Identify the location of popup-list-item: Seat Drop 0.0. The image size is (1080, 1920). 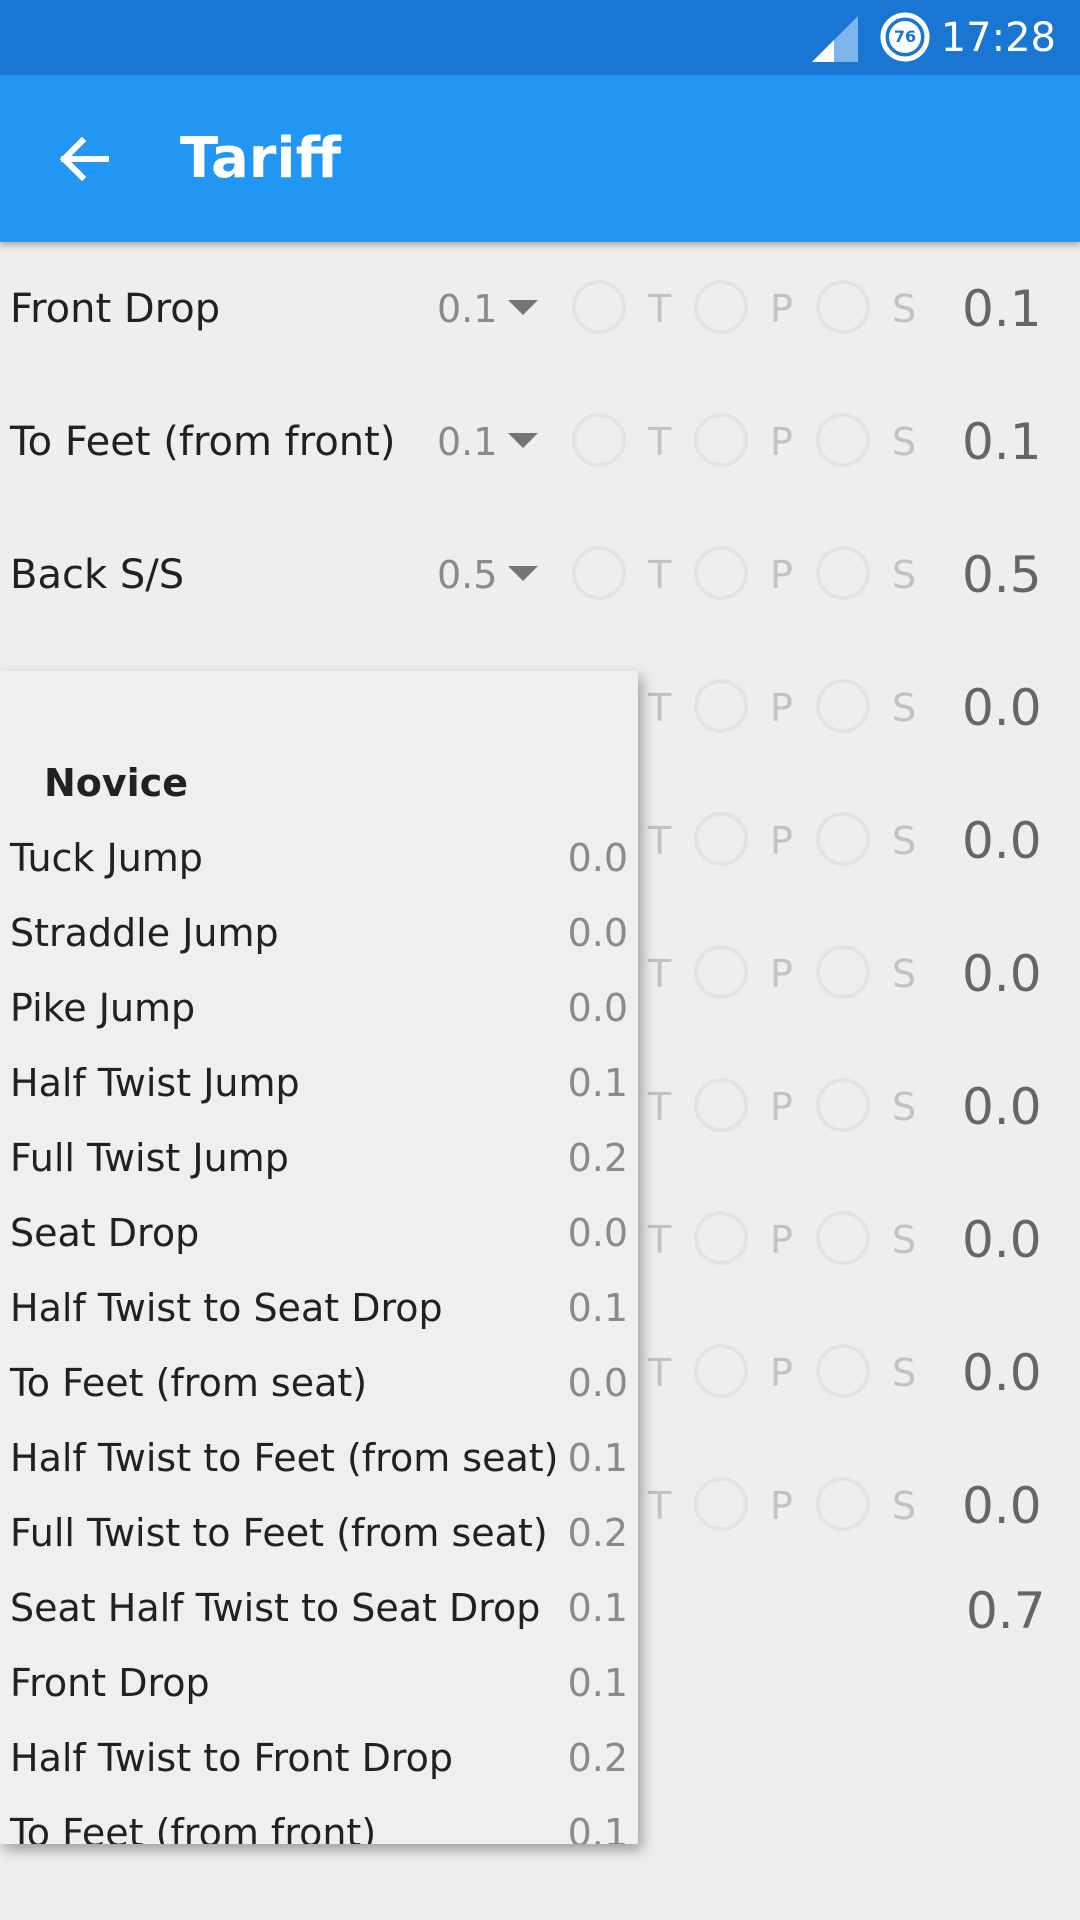
(319, 1233).